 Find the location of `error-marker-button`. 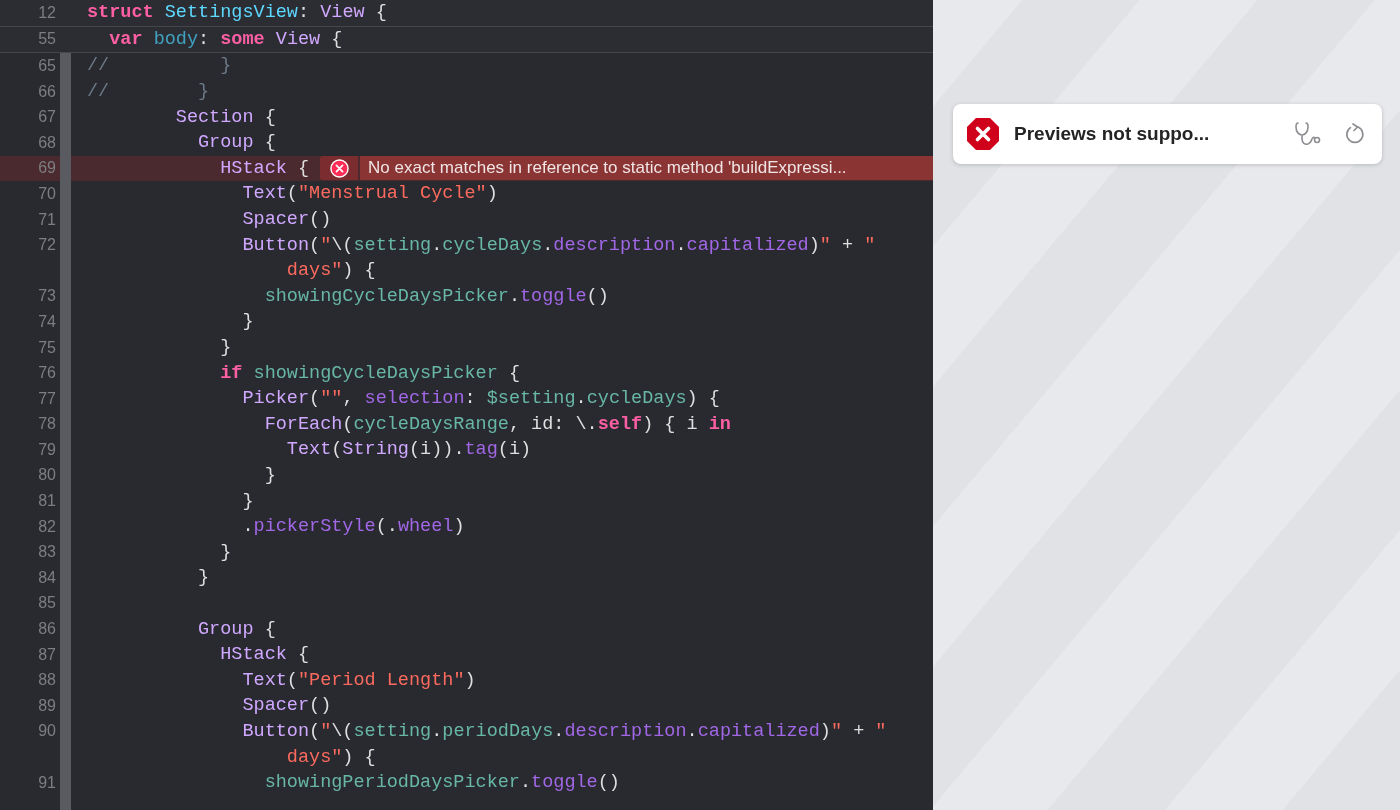

error-marker-button is located at coordinates (339, 168).